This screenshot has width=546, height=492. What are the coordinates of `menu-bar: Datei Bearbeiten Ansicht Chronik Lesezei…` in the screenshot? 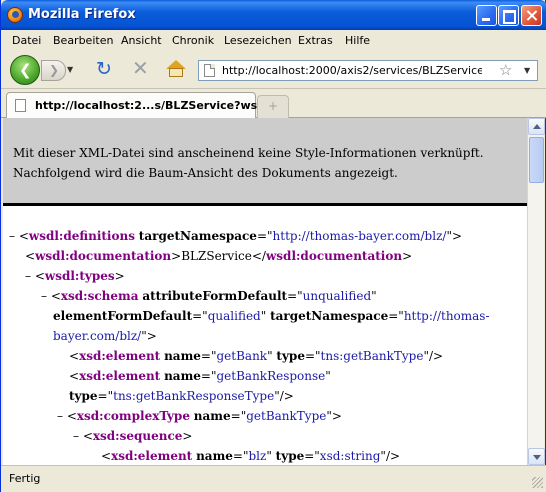 It's located at (273, 40).